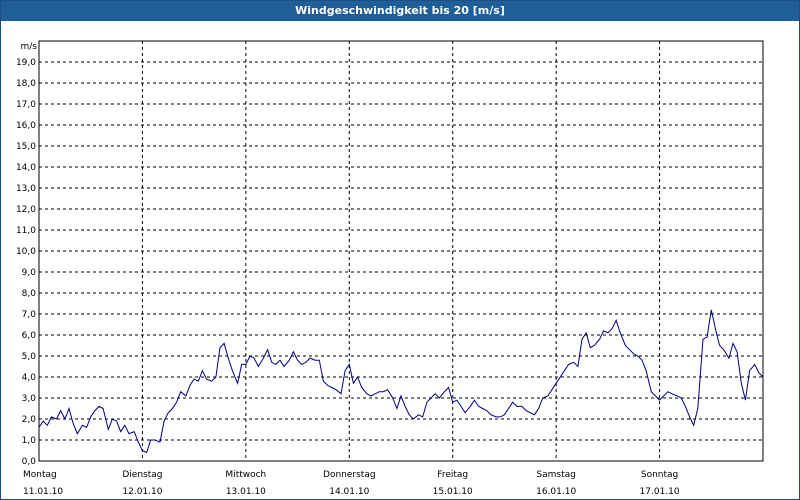 Image resolution: width=800 pixels, height=500 pixels. What do you see at coordinates (452, 475) in the screenshot?
I see `x-tick-day: Freitag` at bounding box center [452, 475].